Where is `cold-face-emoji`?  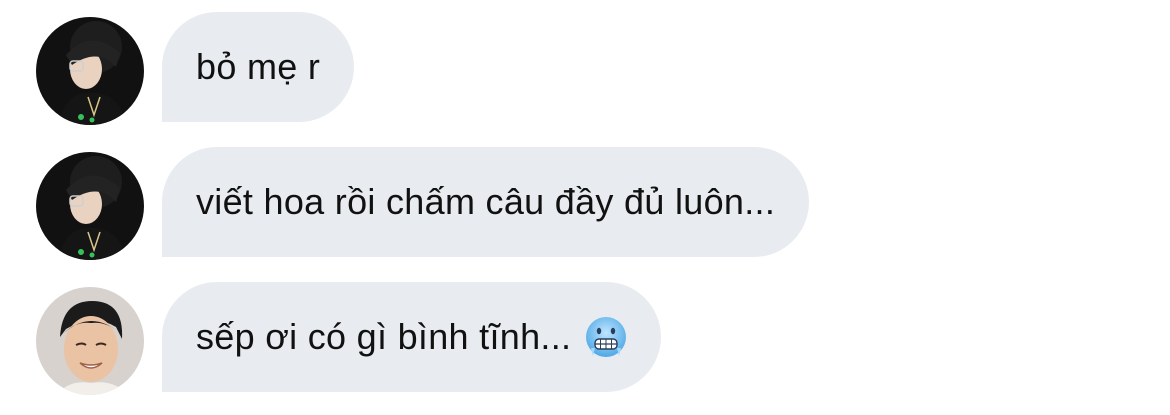 cold-face-emoji is located at coordinates (606, 337).